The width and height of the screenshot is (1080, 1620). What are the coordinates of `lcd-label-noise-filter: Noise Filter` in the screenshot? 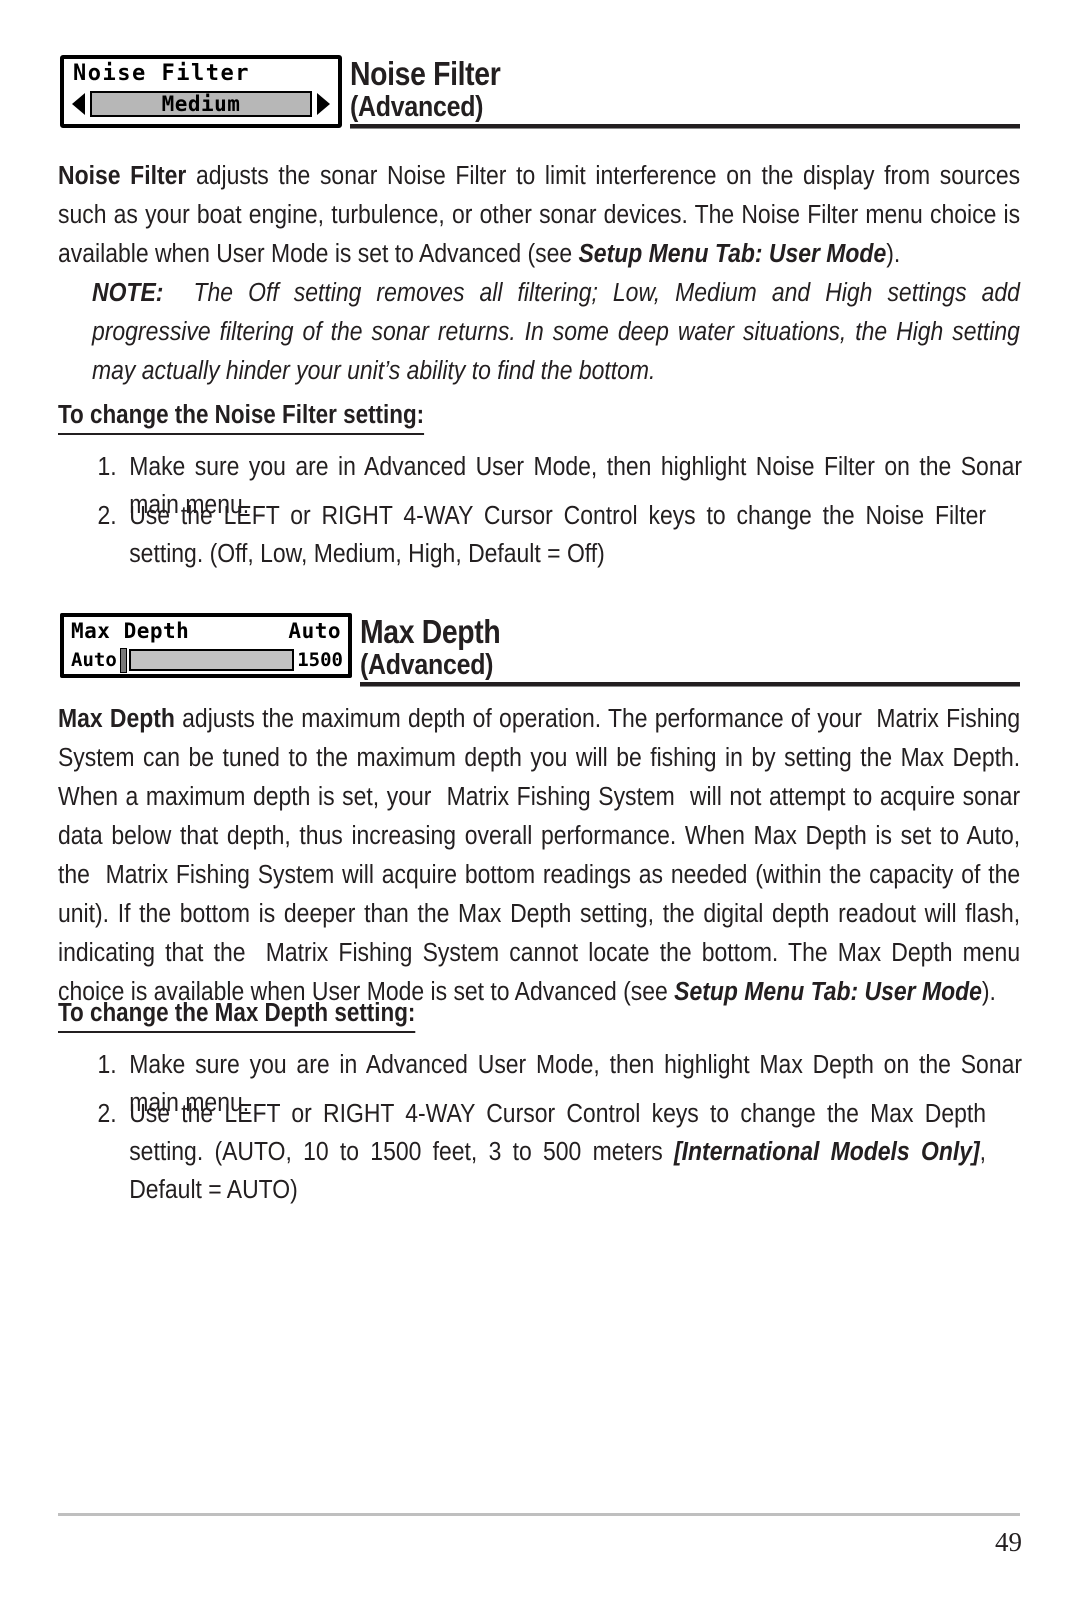 It's located at (161, 73).